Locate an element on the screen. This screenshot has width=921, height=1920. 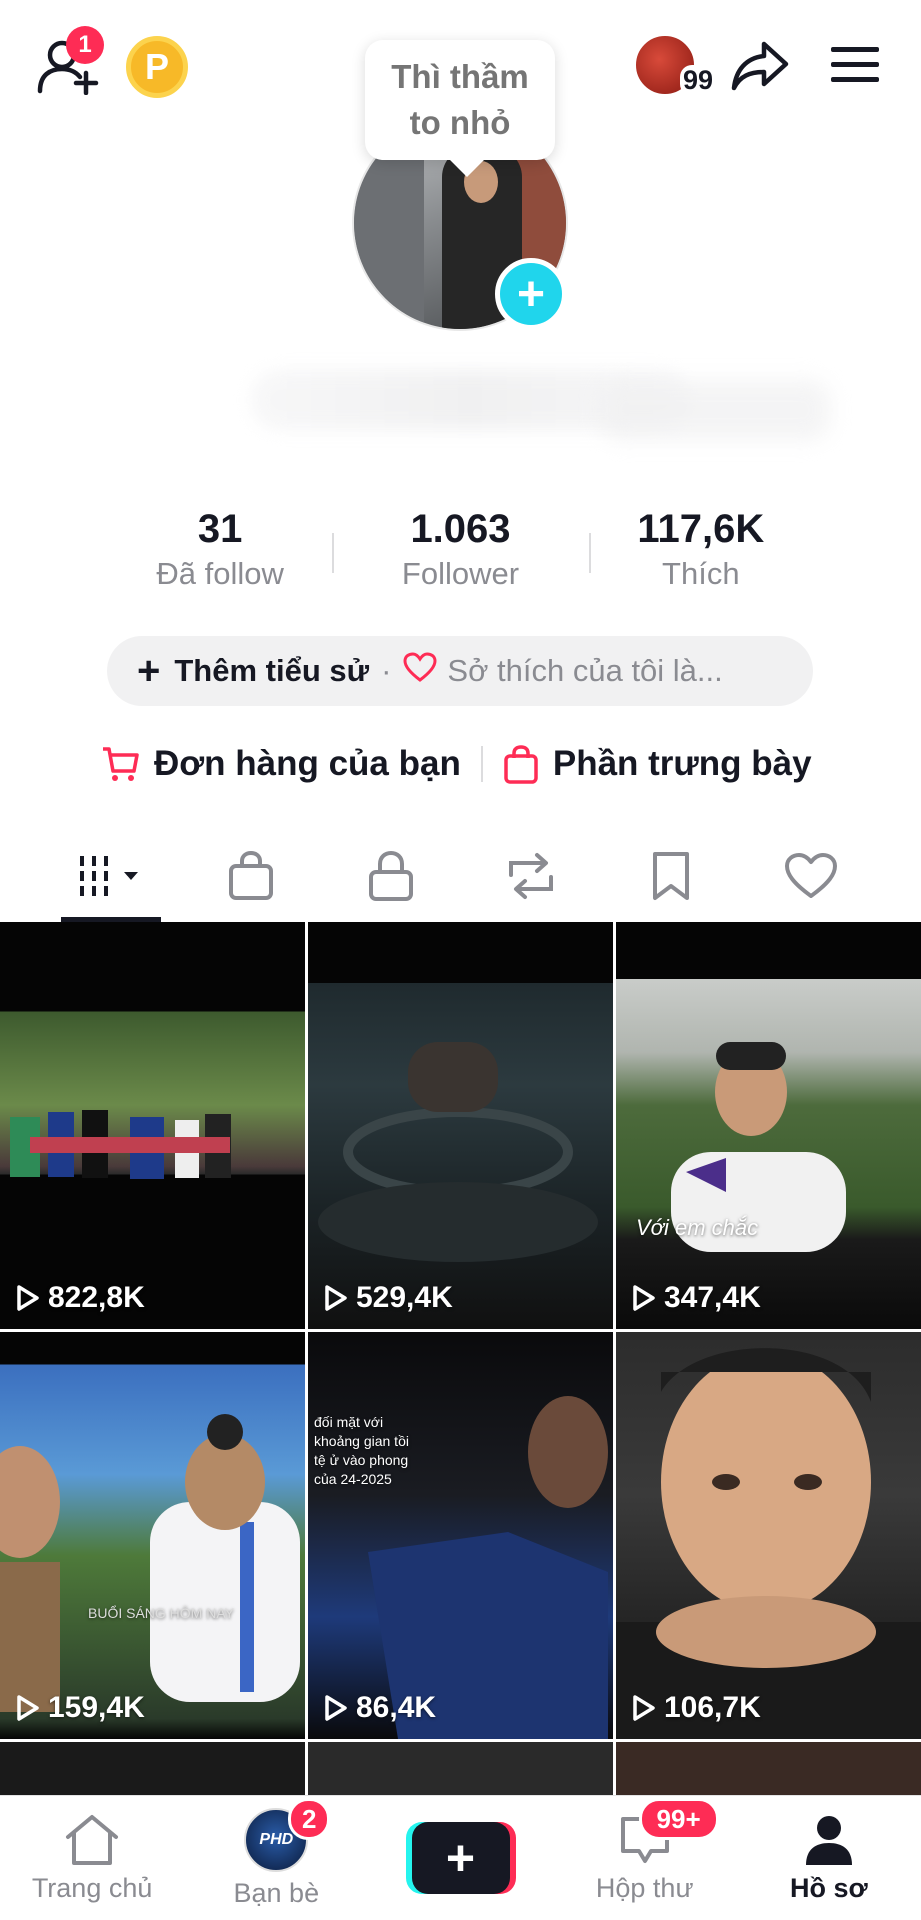
nav-create: + is located at coordinates (460, 1858).